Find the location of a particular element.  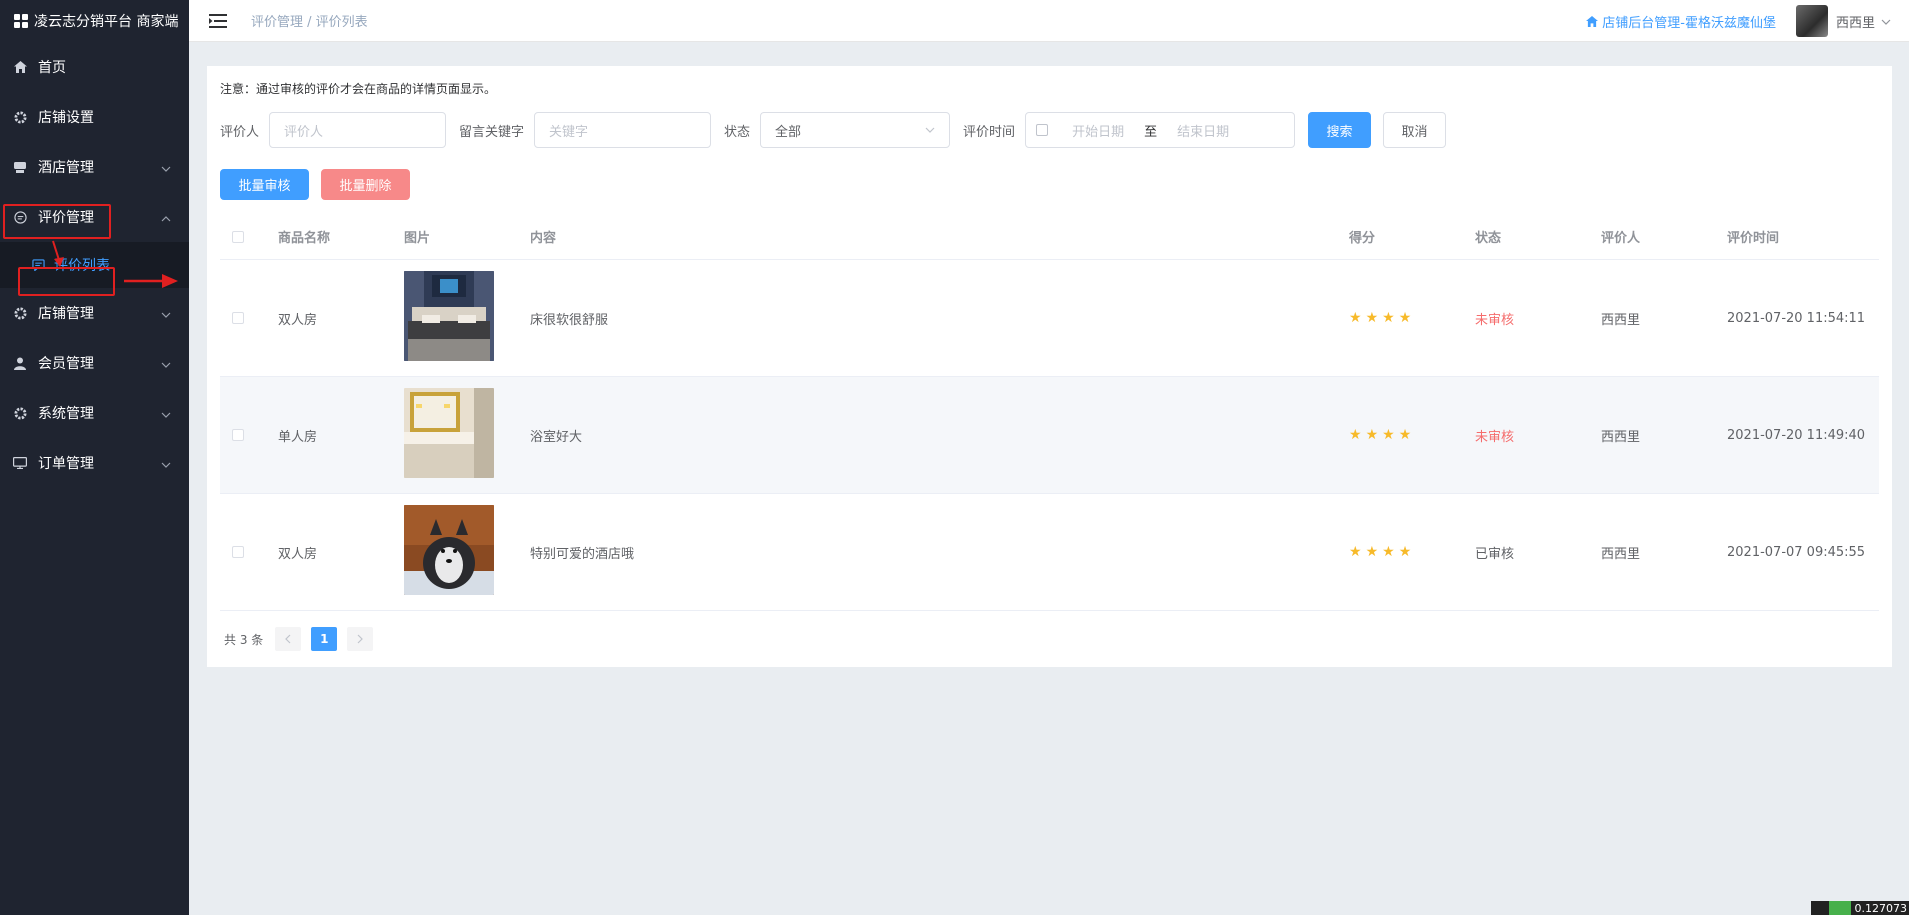

reviewer-input: 评价人 is located at coordinates (358, 130).